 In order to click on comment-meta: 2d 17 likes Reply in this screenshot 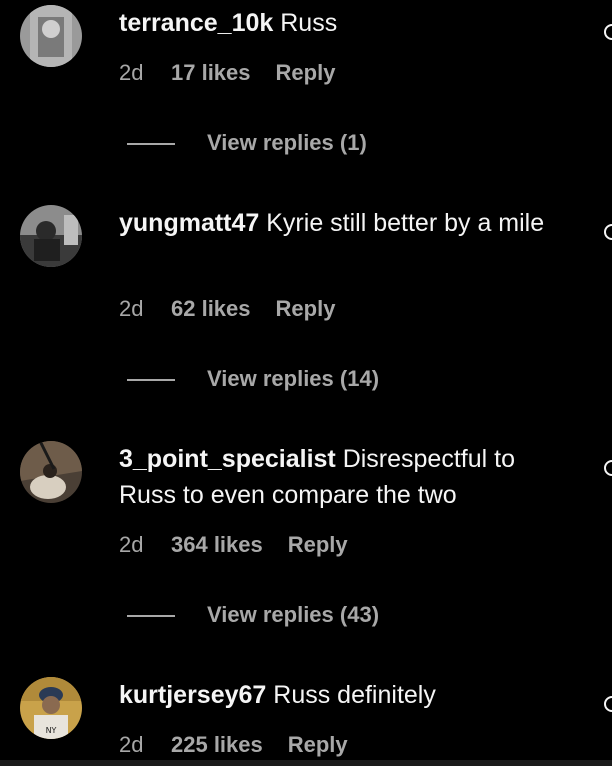, I will do `click(227, 73)`.